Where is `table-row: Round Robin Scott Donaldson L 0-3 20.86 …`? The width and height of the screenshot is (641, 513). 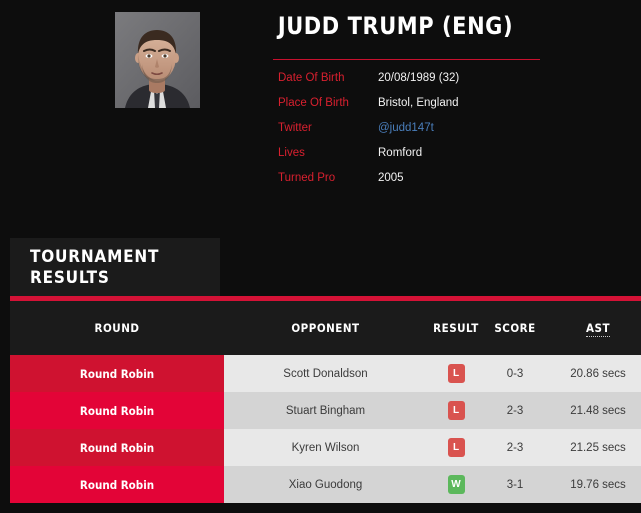
table-row: Round Robin Scott Donaldson L 0-3 20.86 … is located at coordinates (325, 373).